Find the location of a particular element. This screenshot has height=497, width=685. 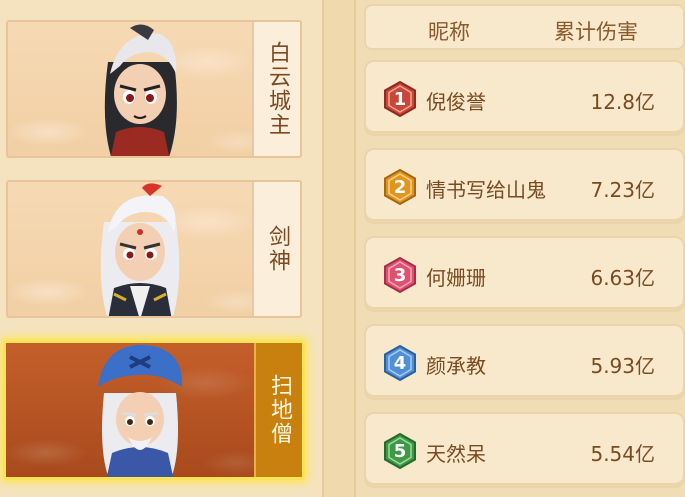

rank-number-wrap: 1 is located at coordinates (400, 99).